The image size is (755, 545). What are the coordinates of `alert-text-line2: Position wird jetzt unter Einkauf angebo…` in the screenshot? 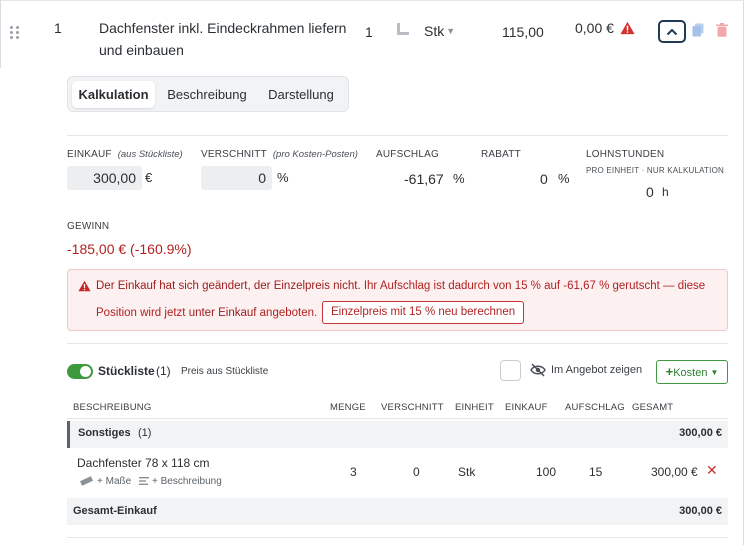 It's located at (206, 313).